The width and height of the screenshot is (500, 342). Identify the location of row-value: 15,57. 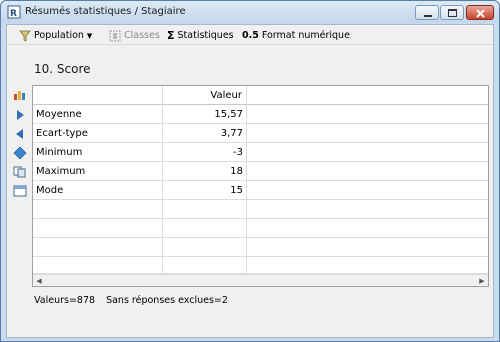
(205, 114).